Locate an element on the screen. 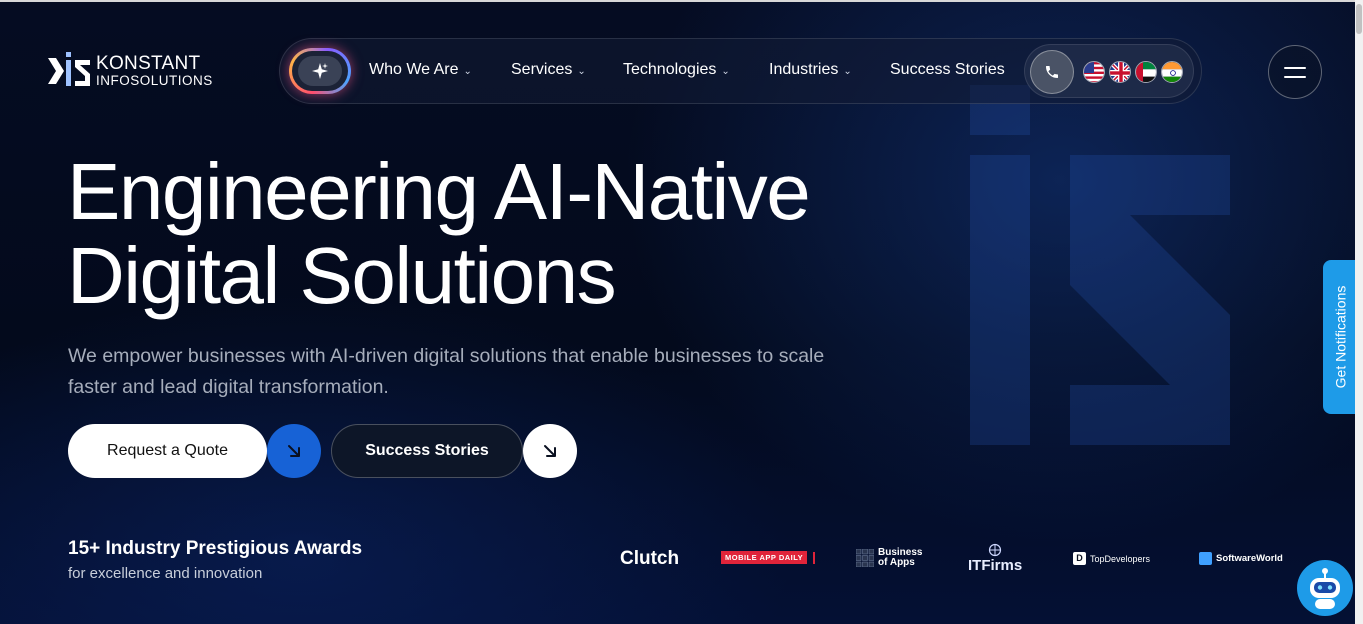 The height and width of the screenshot is (624, 1363). phone-icon is located at coordinates (1052, 72).